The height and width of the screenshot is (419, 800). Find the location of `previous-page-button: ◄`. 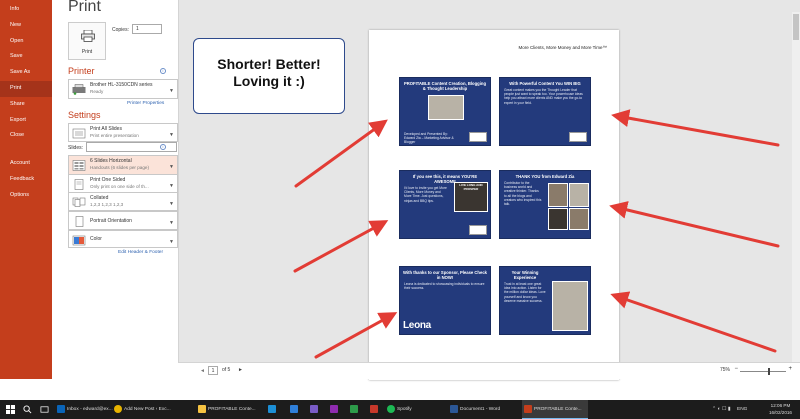

previous-page-button: ◄ is located at coordinates (202, 371).